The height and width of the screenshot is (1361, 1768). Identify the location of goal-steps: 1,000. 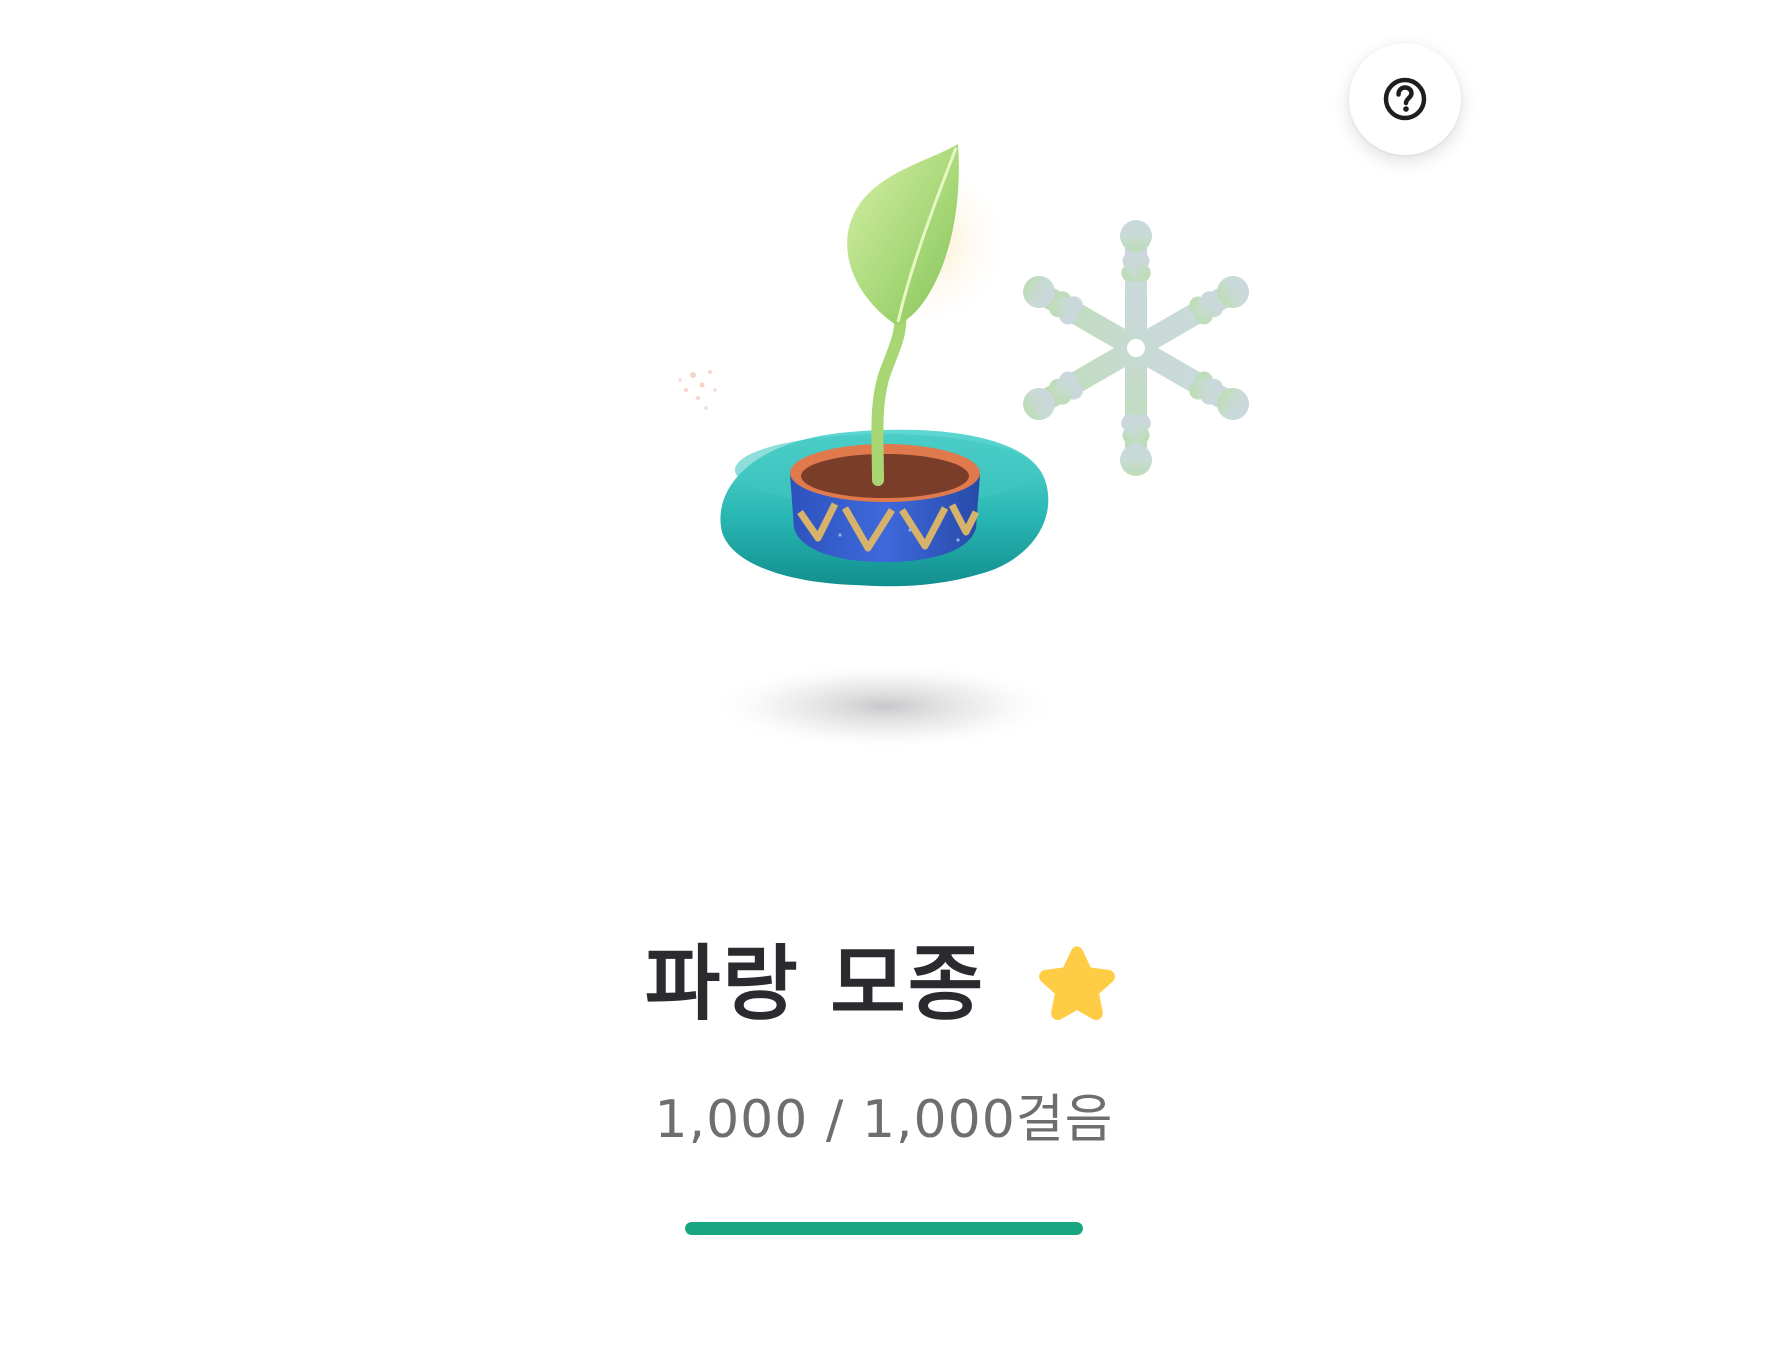
(938, 1120).